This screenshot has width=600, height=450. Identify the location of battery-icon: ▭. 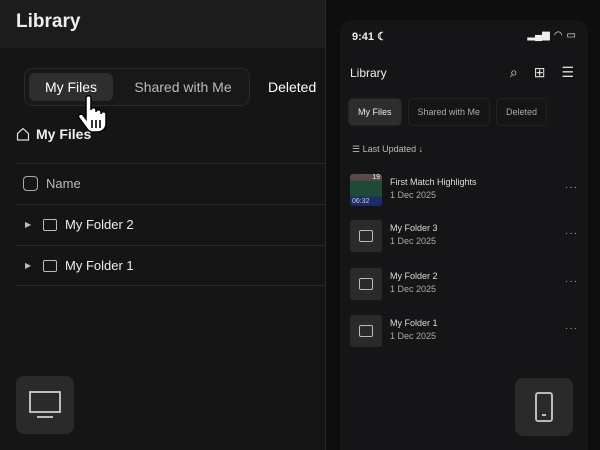
(571, 35).